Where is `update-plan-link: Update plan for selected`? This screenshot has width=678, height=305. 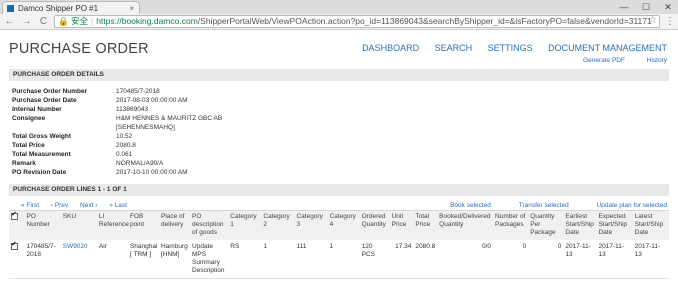
update-plan-link: Update plan for selected is located at coordinates (632, 205).